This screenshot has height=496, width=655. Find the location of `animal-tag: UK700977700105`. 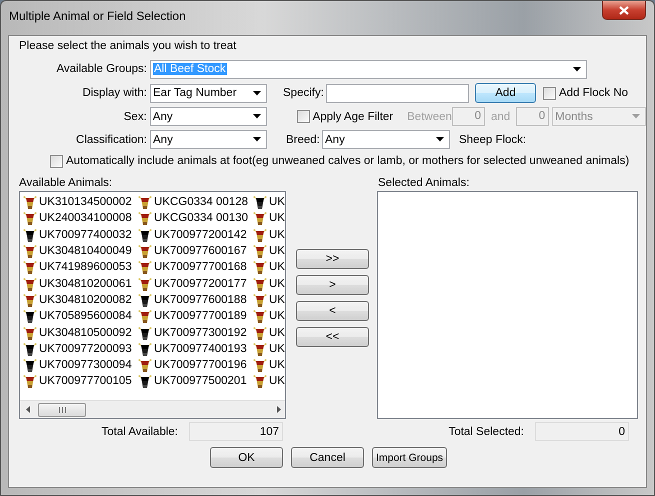

animal-tag: UK700977700105 is located at coordinates (85, 381).